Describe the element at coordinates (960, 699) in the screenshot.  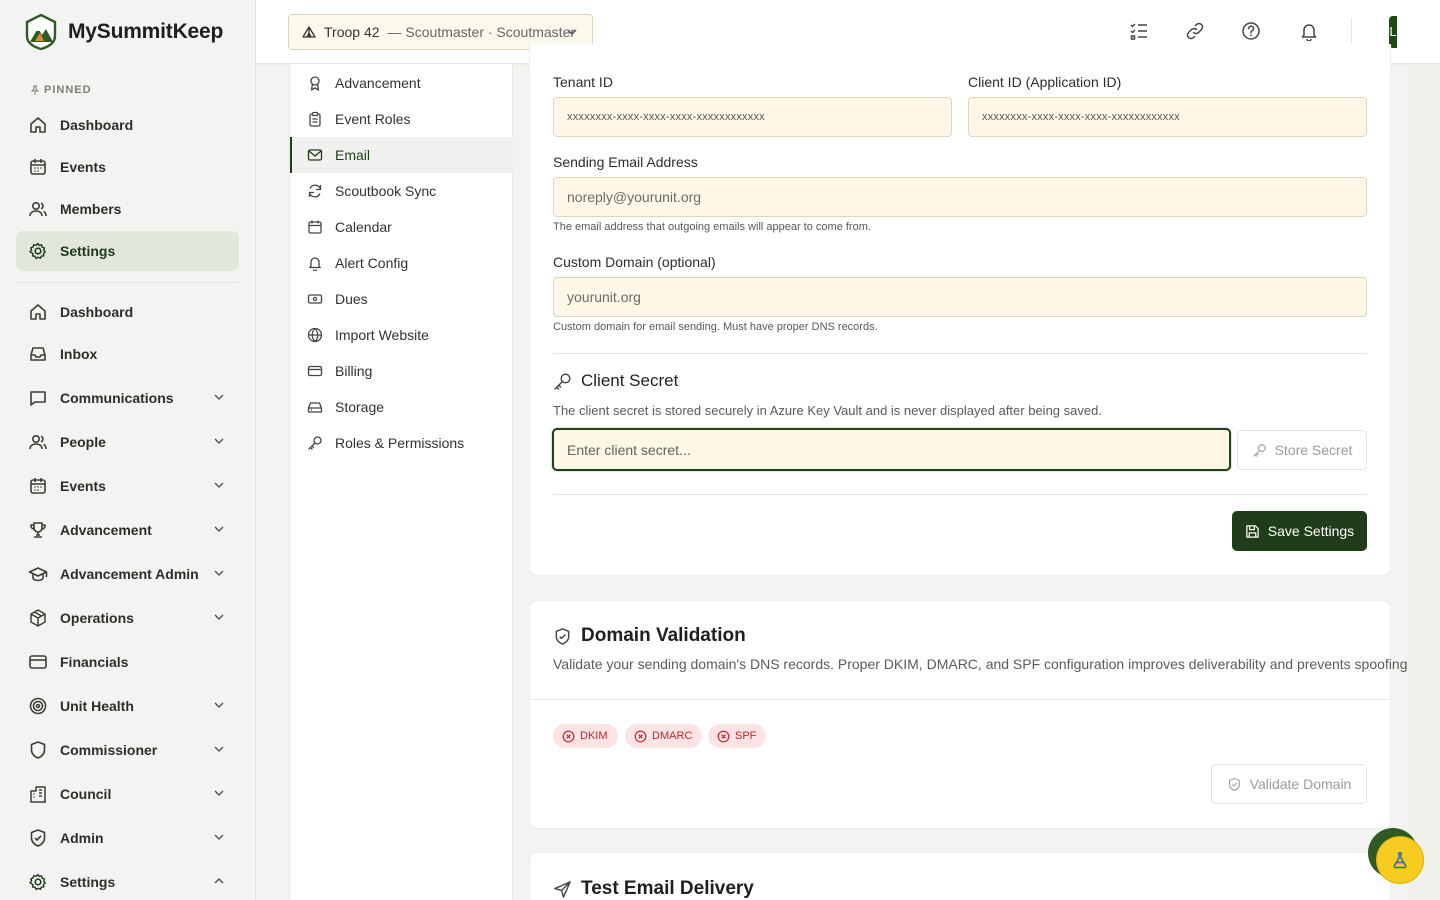
I see `card-divider` at that location.